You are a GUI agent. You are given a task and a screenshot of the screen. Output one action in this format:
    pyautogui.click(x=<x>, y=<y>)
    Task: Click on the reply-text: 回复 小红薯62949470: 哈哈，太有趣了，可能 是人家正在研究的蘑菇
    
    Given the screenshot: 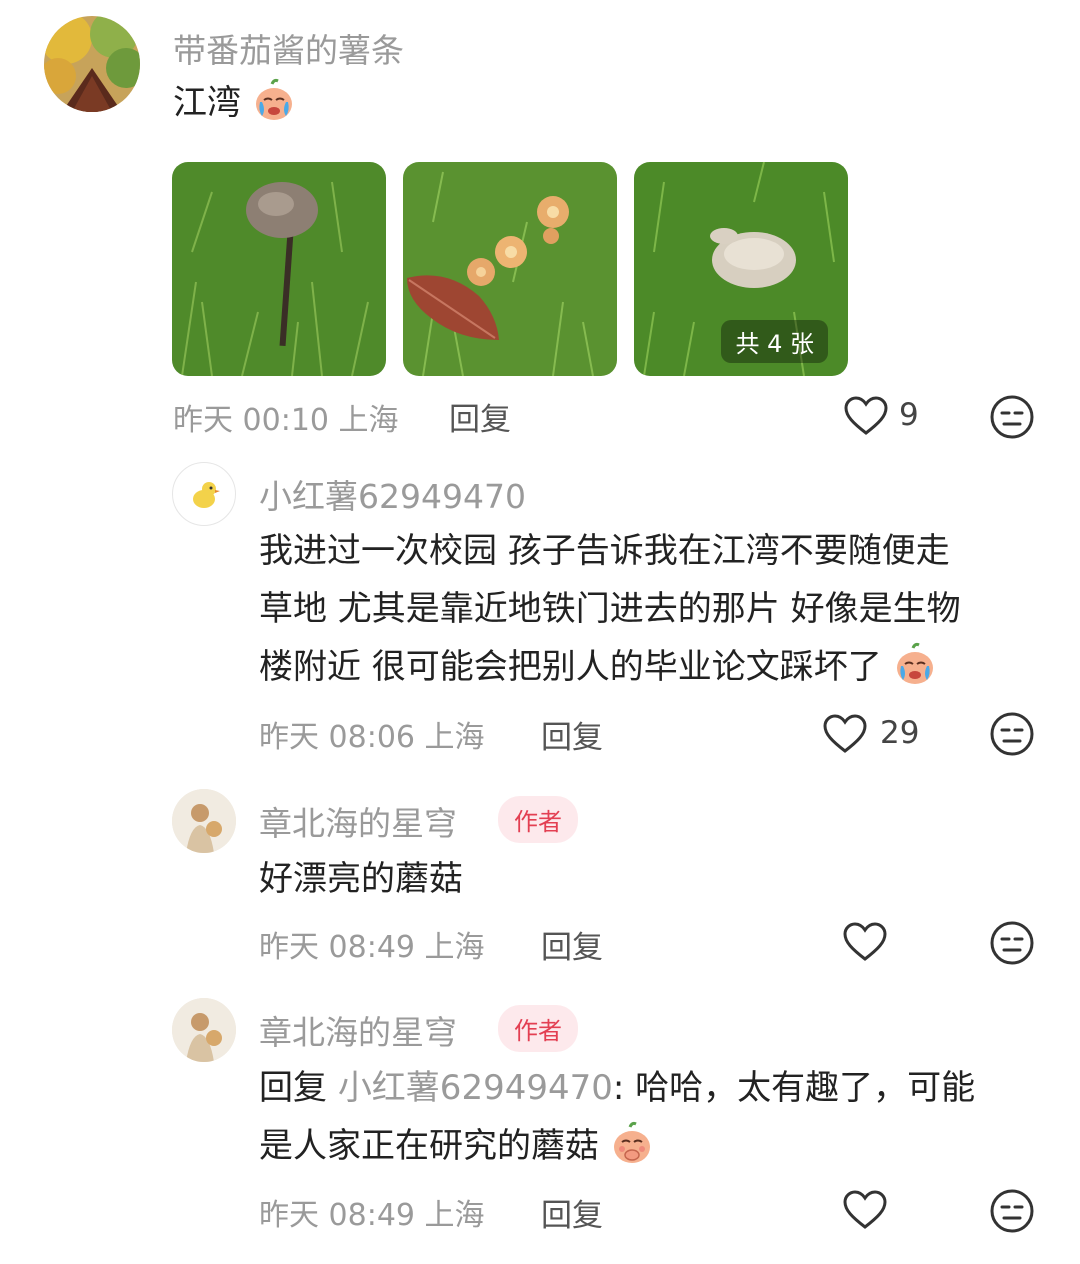 What is the action you would take?
    pyautogui.click(x=654, y=1121)
    